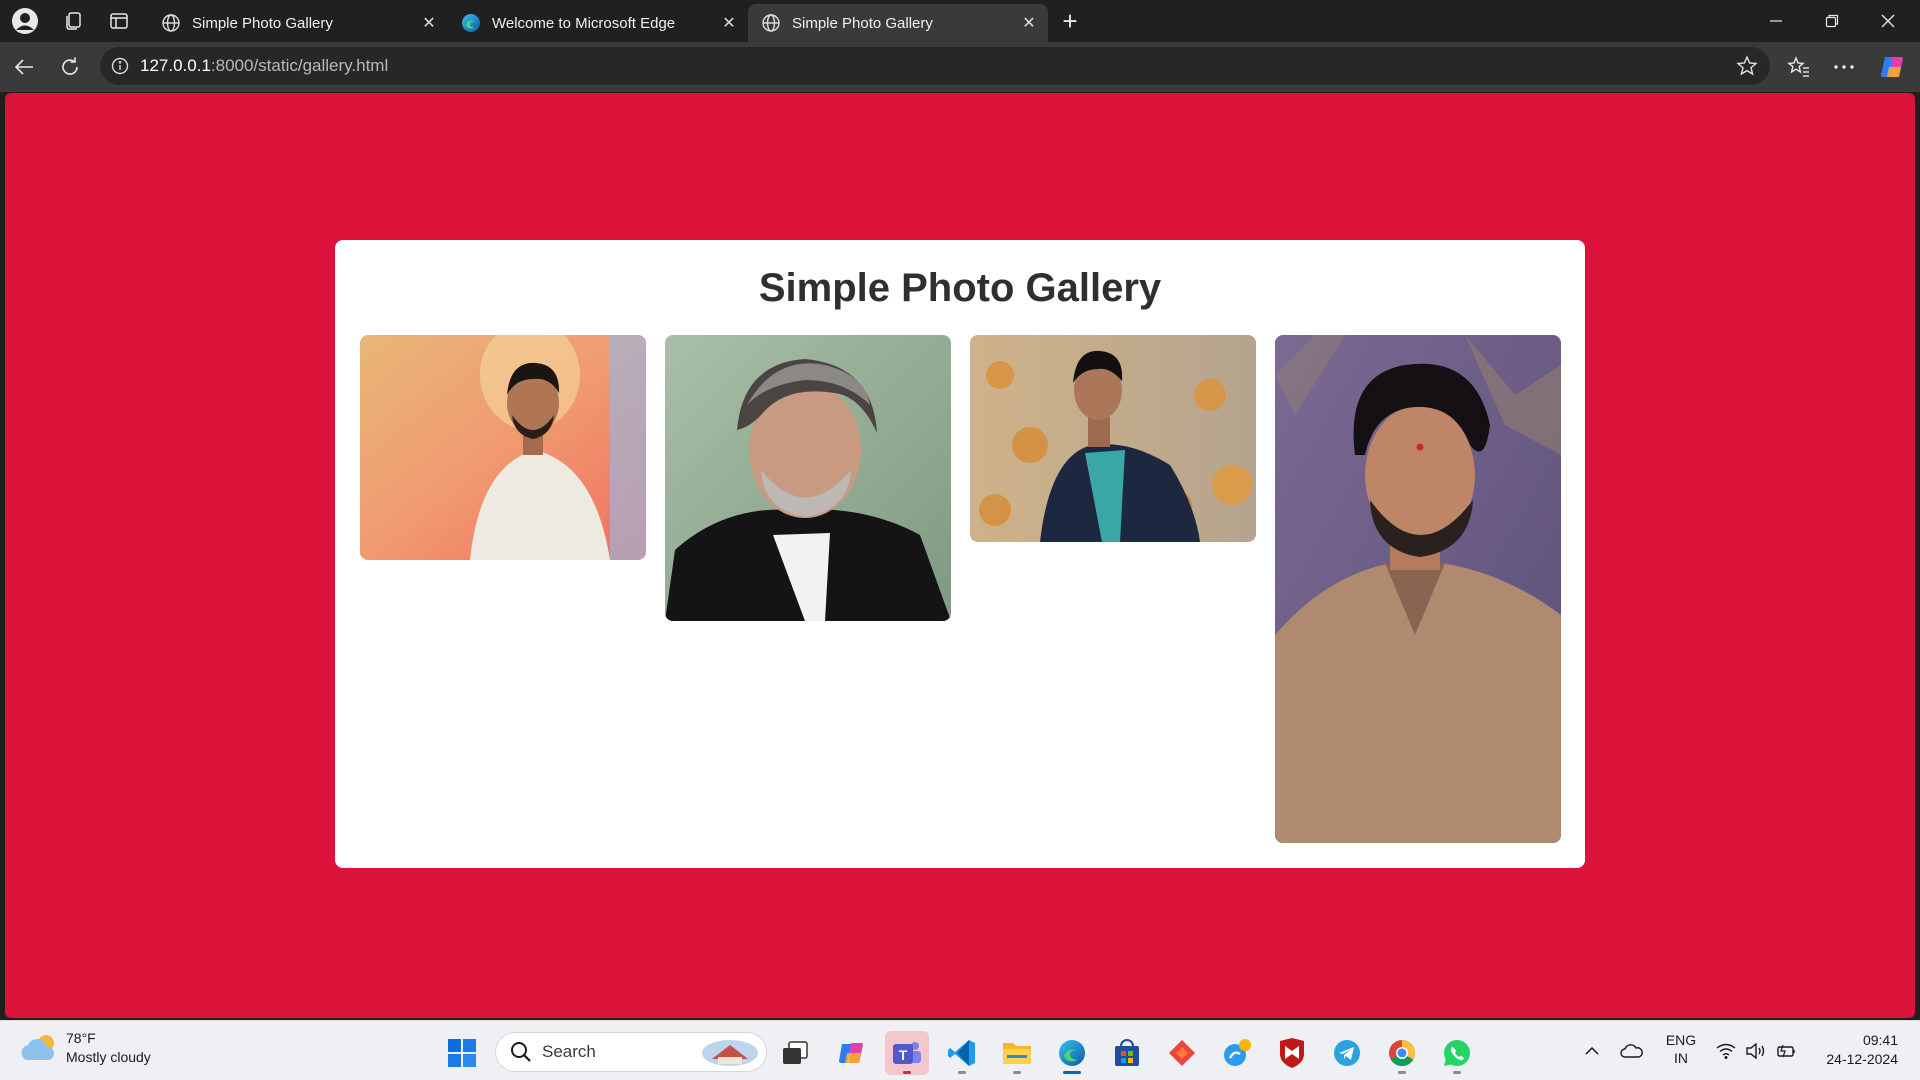  Describe the element at coordinates (631, 1052) in the screenshot. I see `taskbar-search: Search` at that location.